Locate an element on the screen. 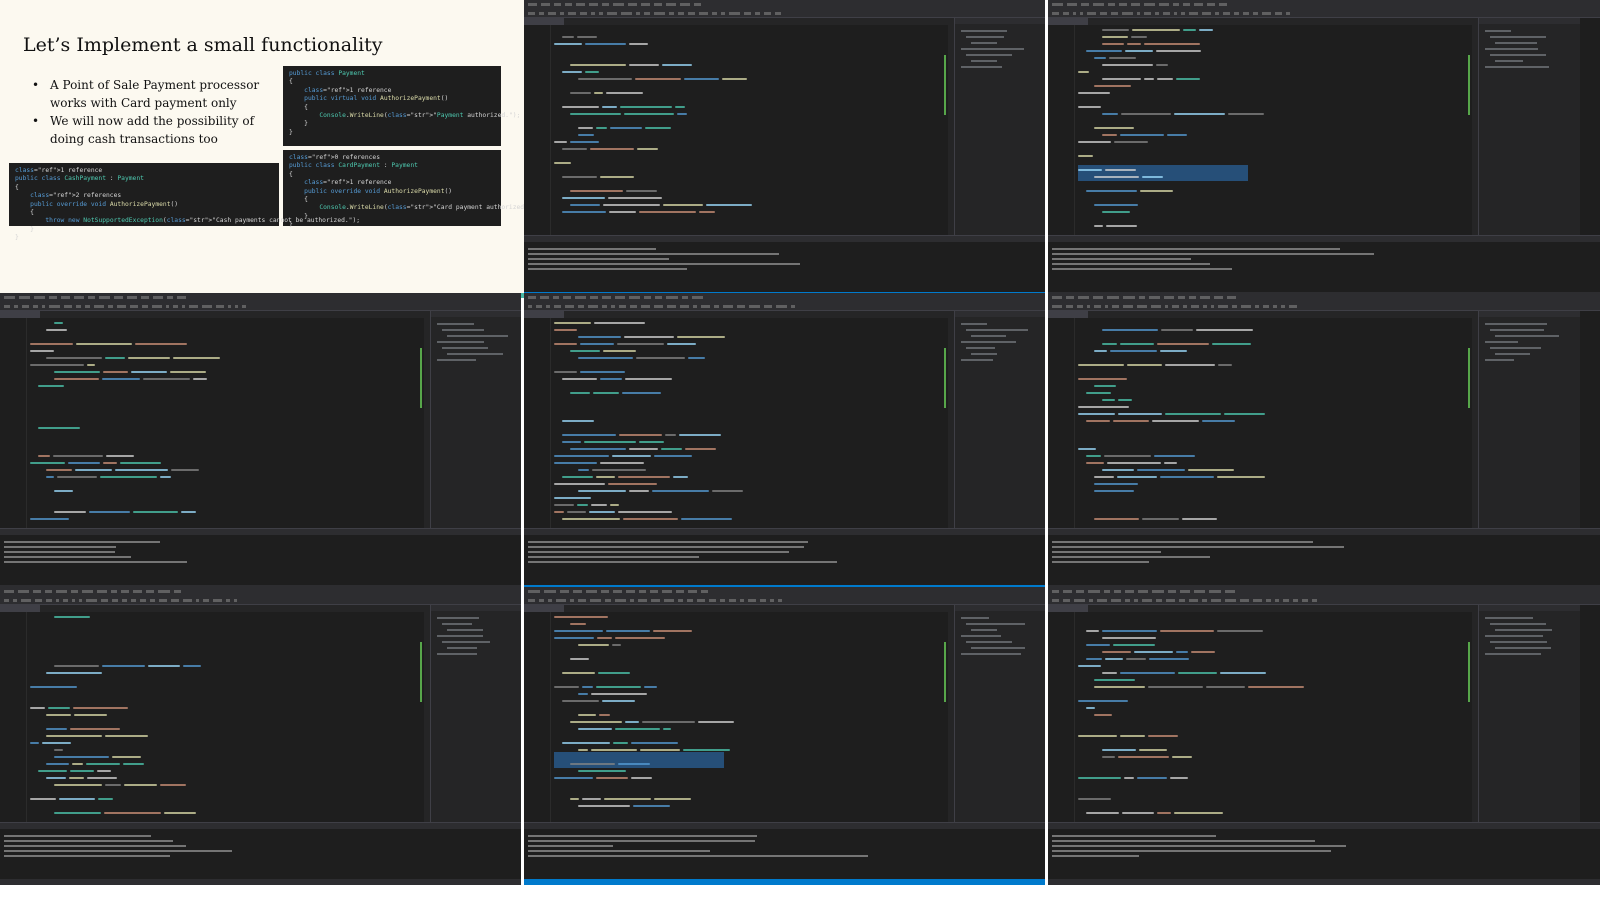  menu-bar is located at coordinates (1324, 297).